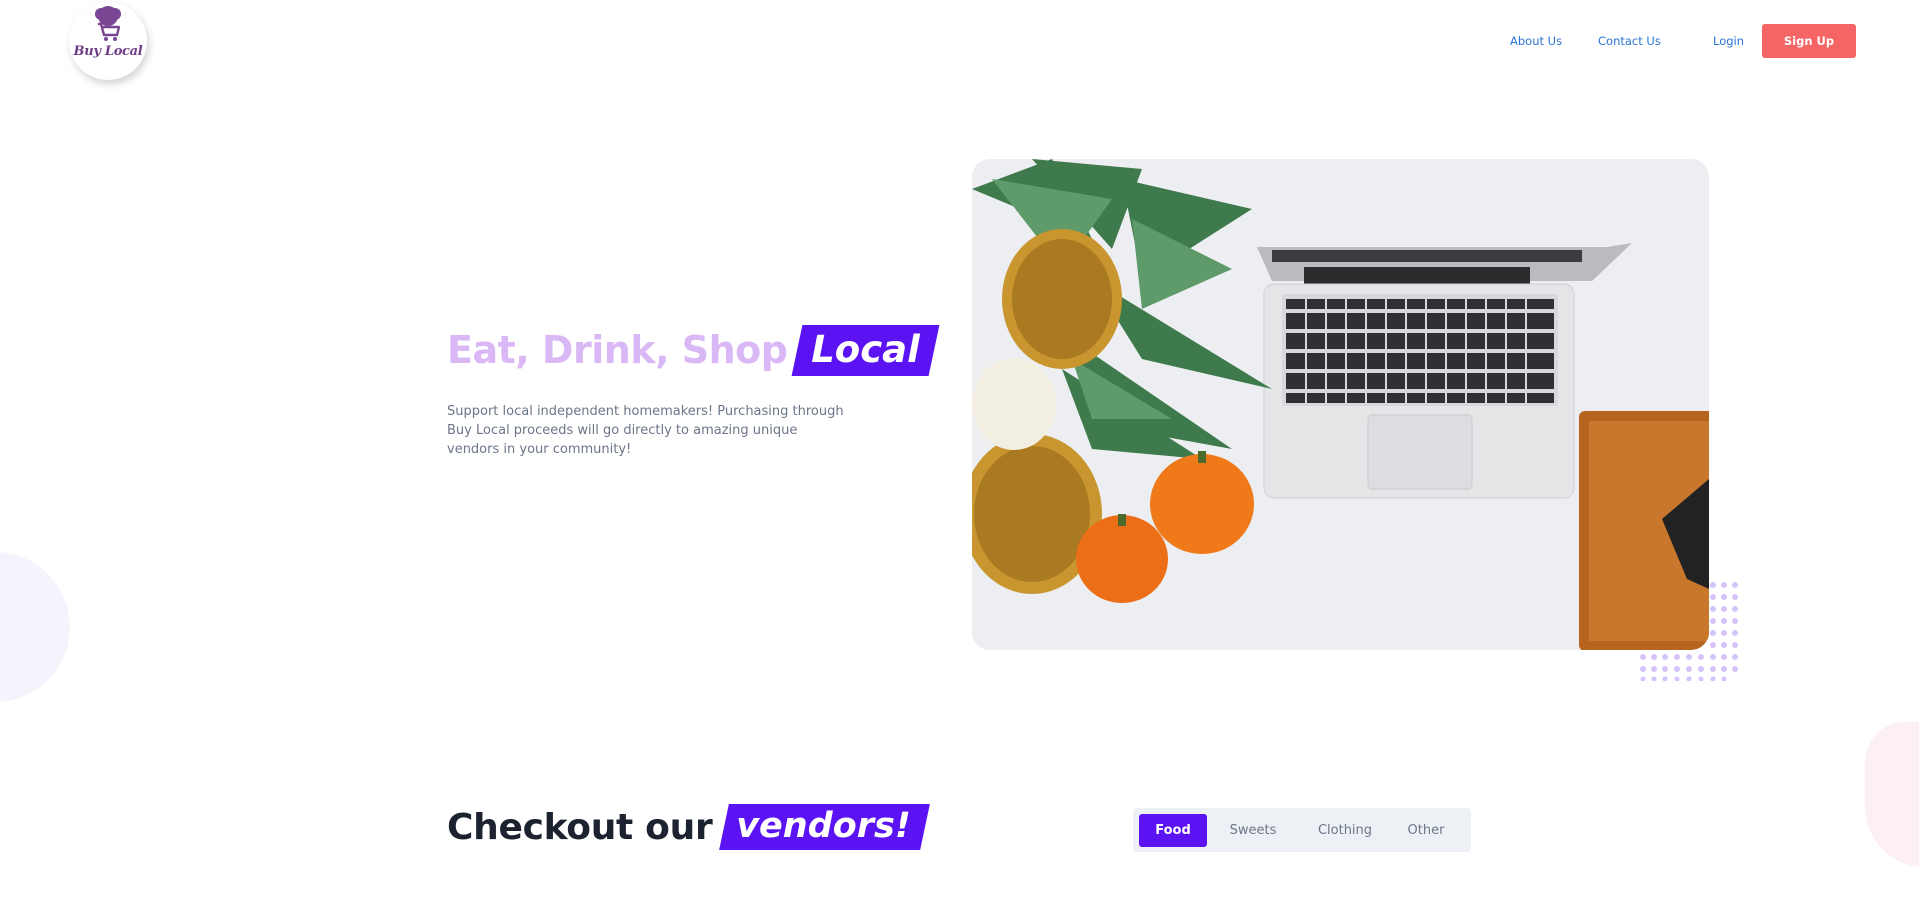  What do you see at coordinates (35, 627) in the screenshot?
I see `decorative-blob-left` at bounding box center [35, 627].